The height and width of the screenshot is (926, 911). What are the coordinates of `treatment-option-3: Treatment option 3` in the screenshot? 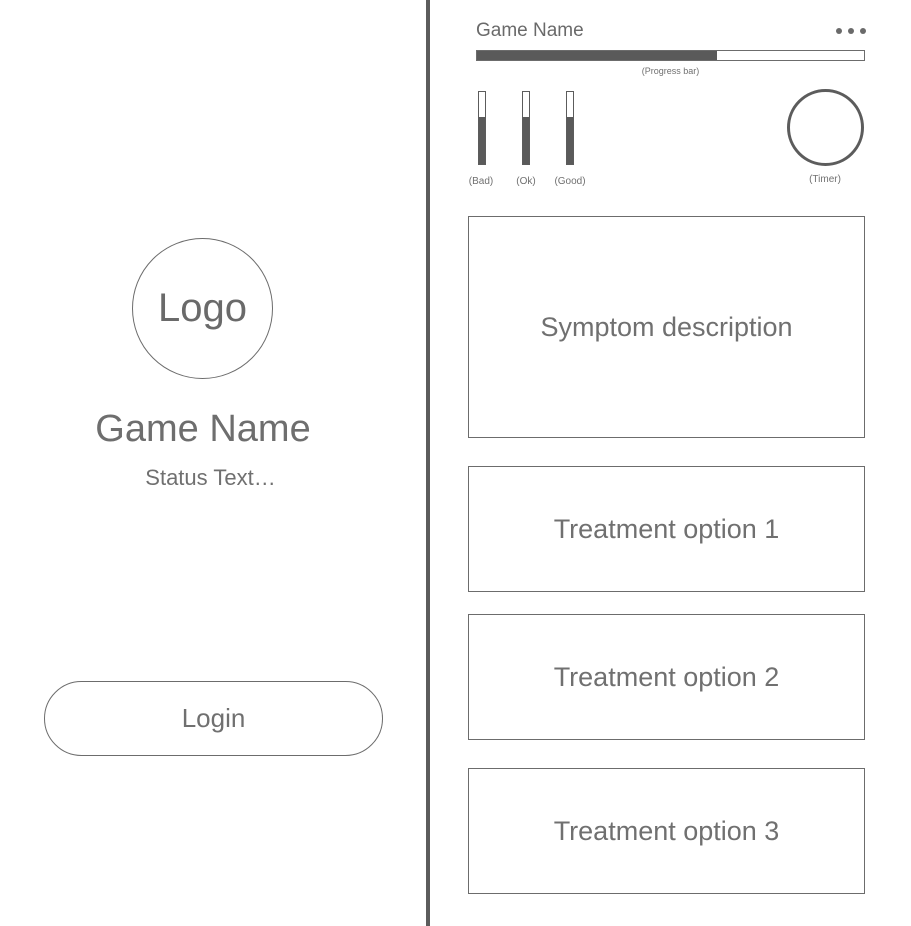 It's located at (666, 831).